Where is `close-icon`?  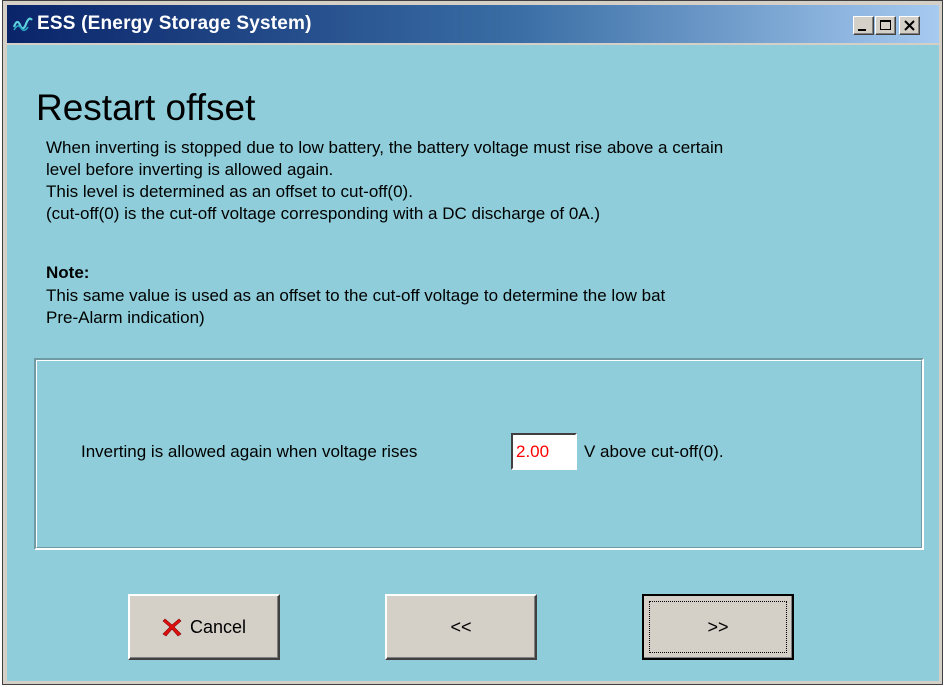 close-icon is located at coordinates (909, 25).